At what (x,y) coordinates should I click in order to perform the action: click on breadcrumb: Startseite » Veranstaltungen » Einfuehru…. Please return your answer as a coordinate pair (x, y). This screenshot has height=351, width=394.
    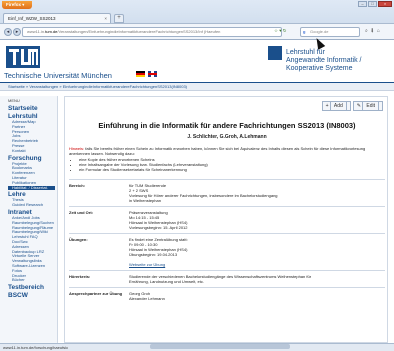
    Looking at the image, I should click on (197, 86).